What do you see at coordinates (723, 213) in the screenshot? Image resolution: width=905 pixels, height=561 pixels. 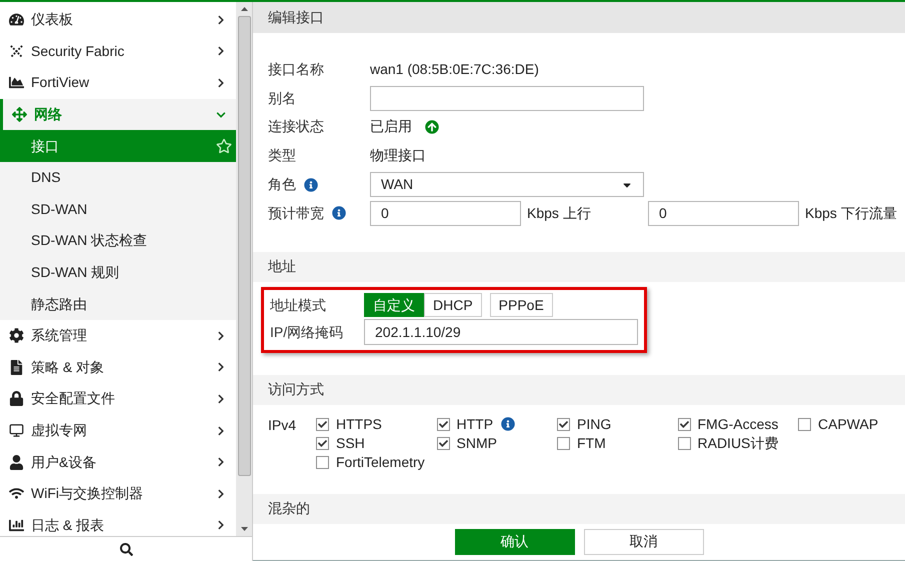 I see `downstream-input: 0` at bounding box center [723, 213].